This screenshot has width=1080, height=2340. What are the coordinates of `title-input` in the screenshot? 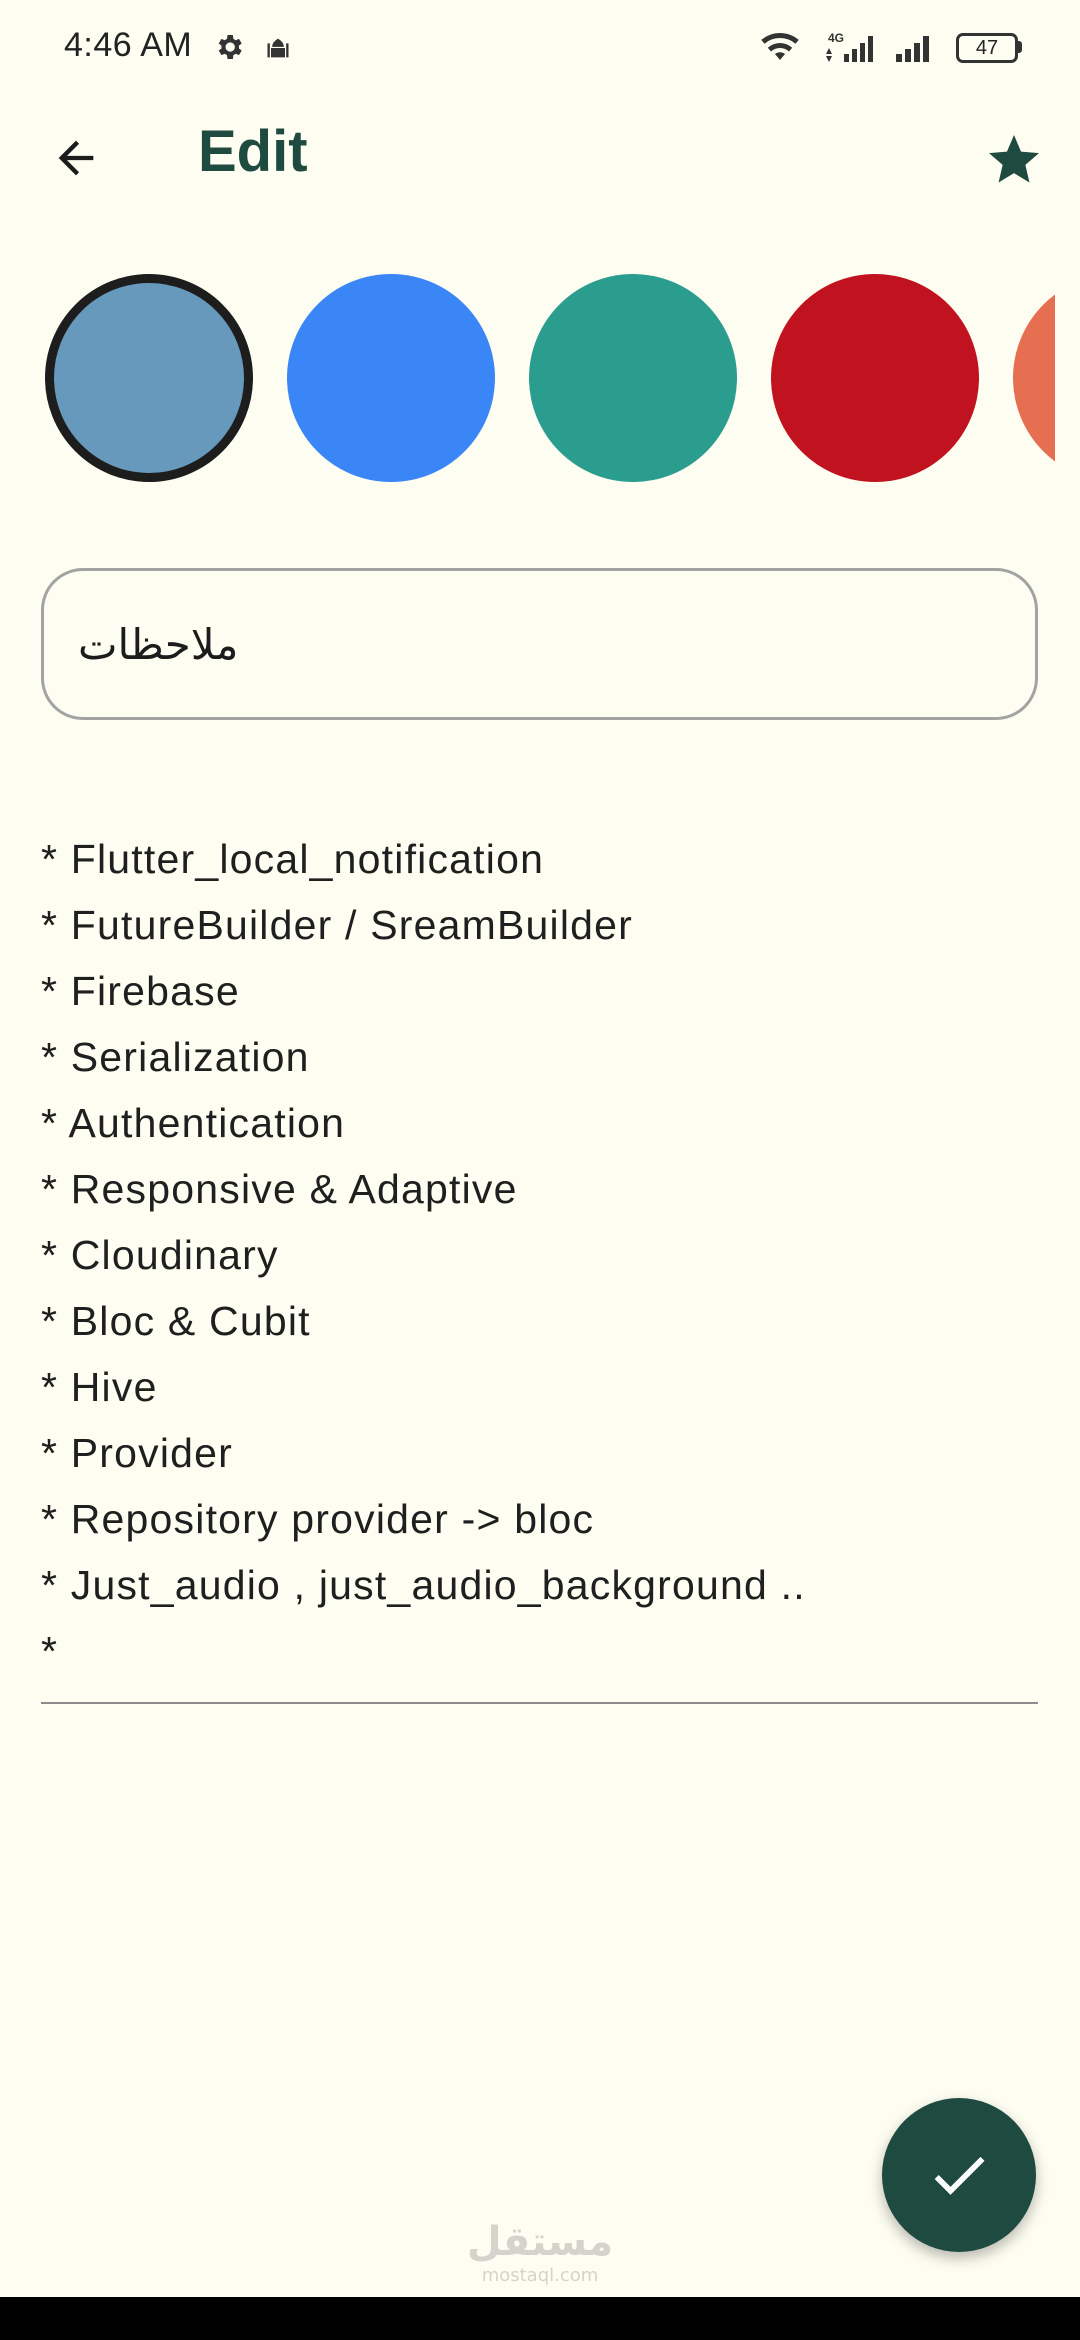 It's located at (538, 644).